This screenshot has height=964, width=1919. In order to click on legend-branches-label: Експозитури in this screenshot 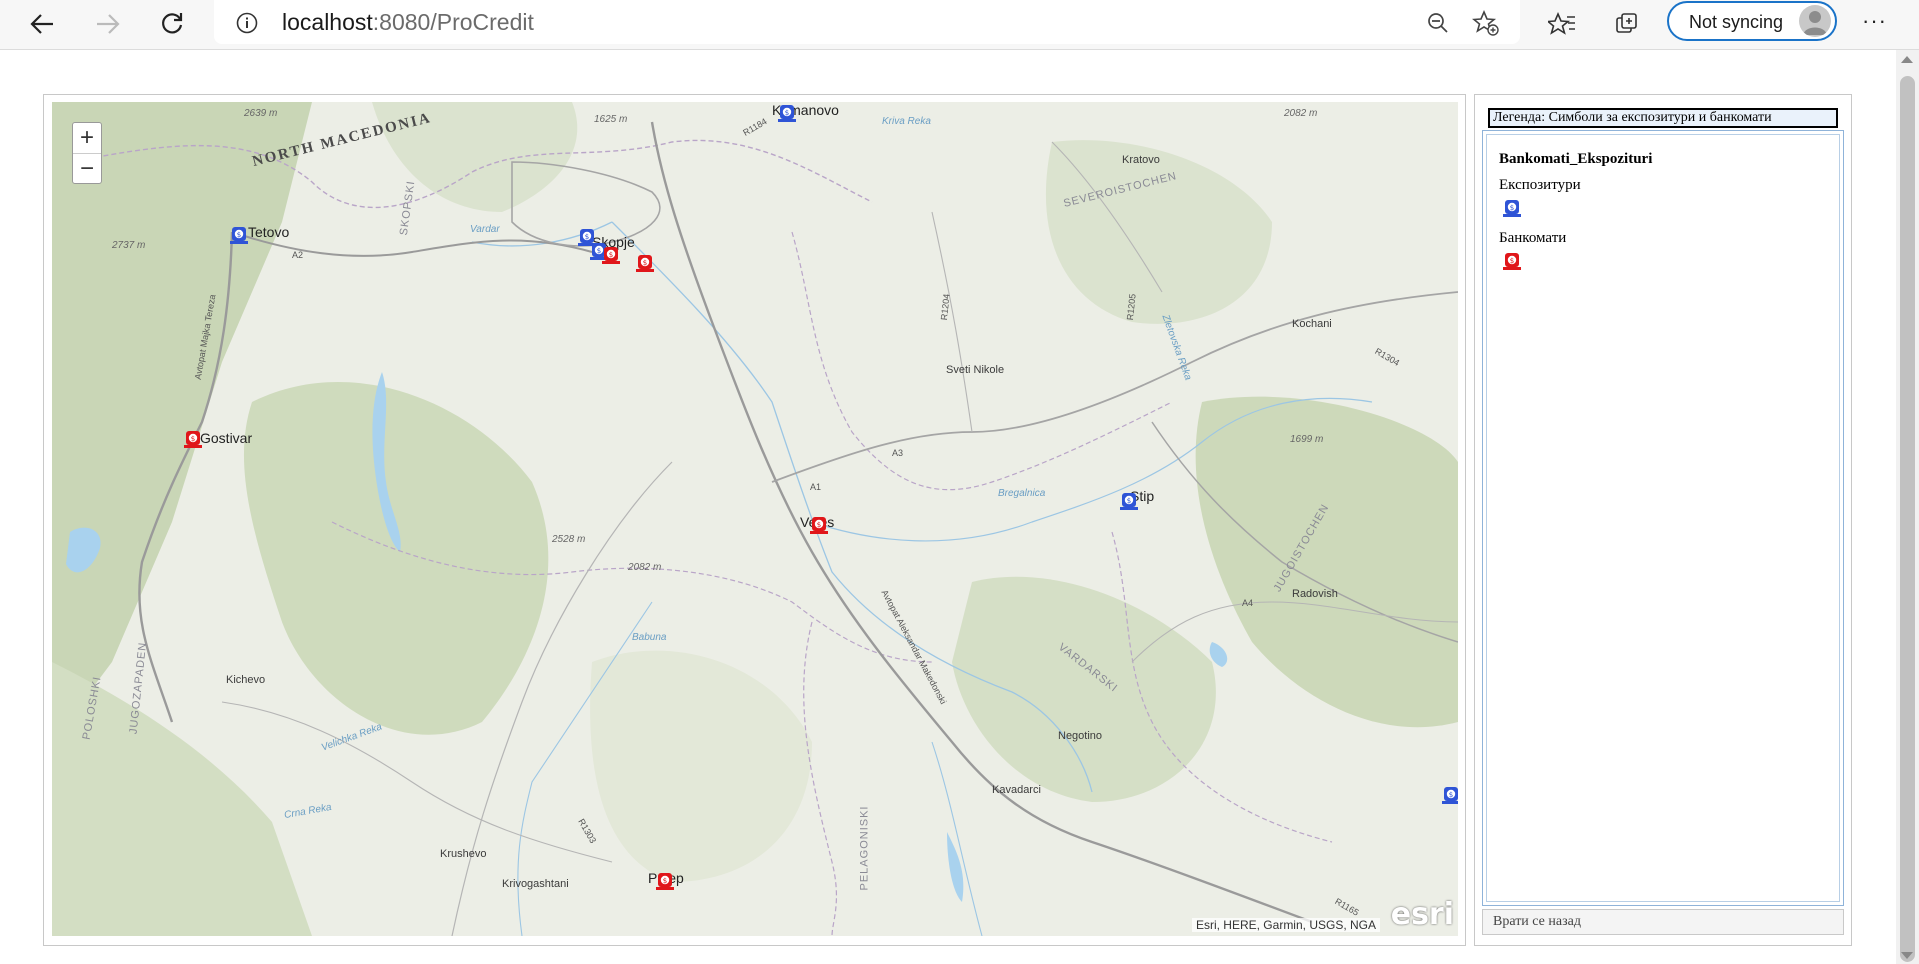, I will do `click(1540, 185)`.